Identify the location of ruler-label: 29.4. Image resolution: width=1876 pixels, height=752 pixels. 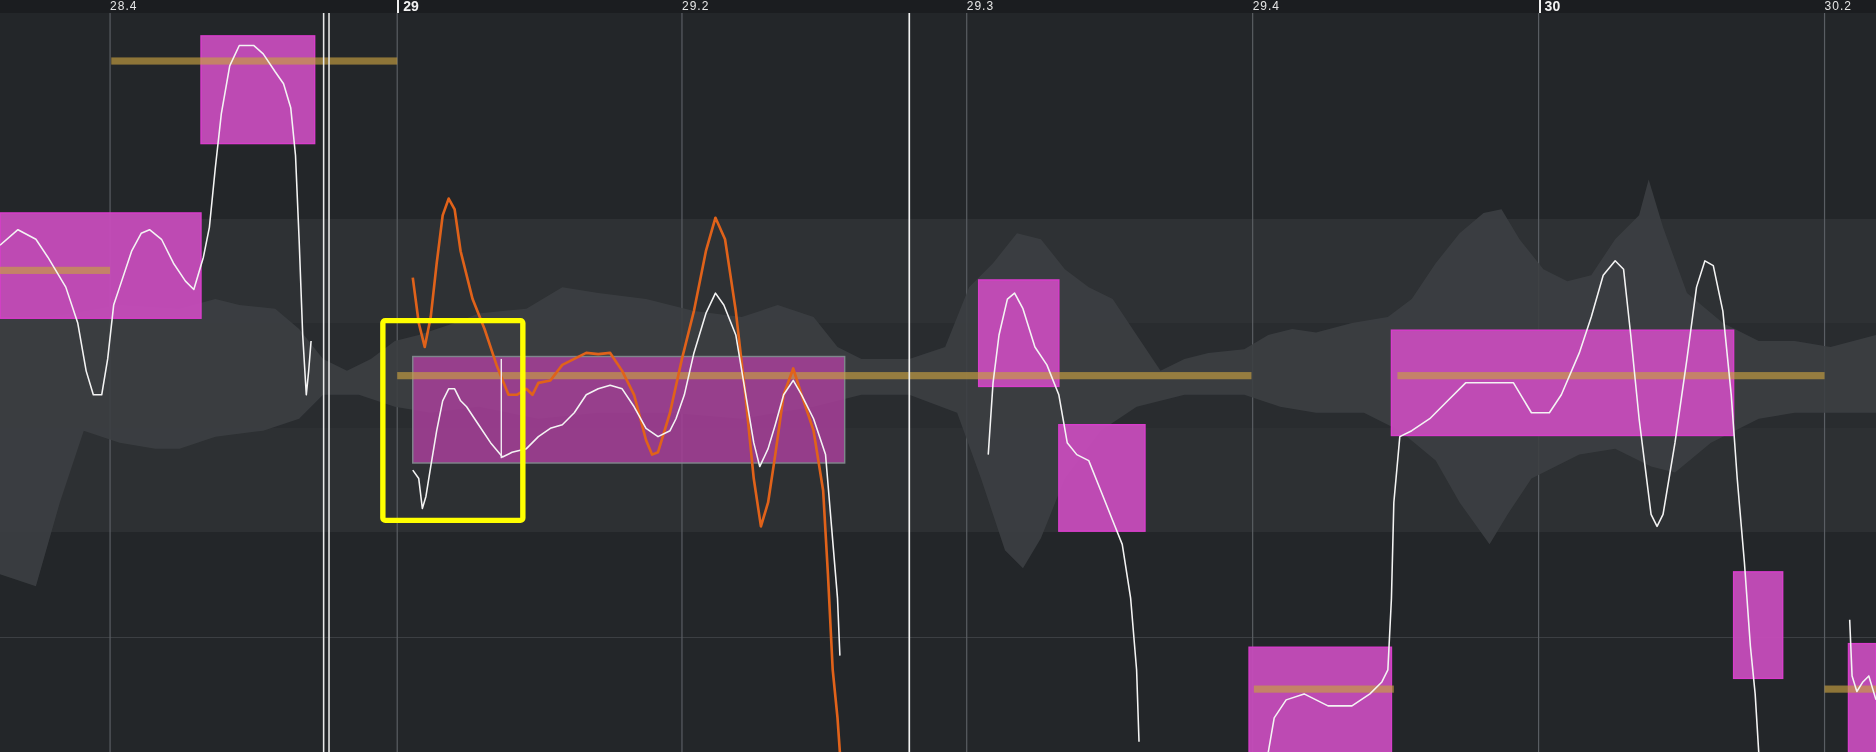
(1266, 6).